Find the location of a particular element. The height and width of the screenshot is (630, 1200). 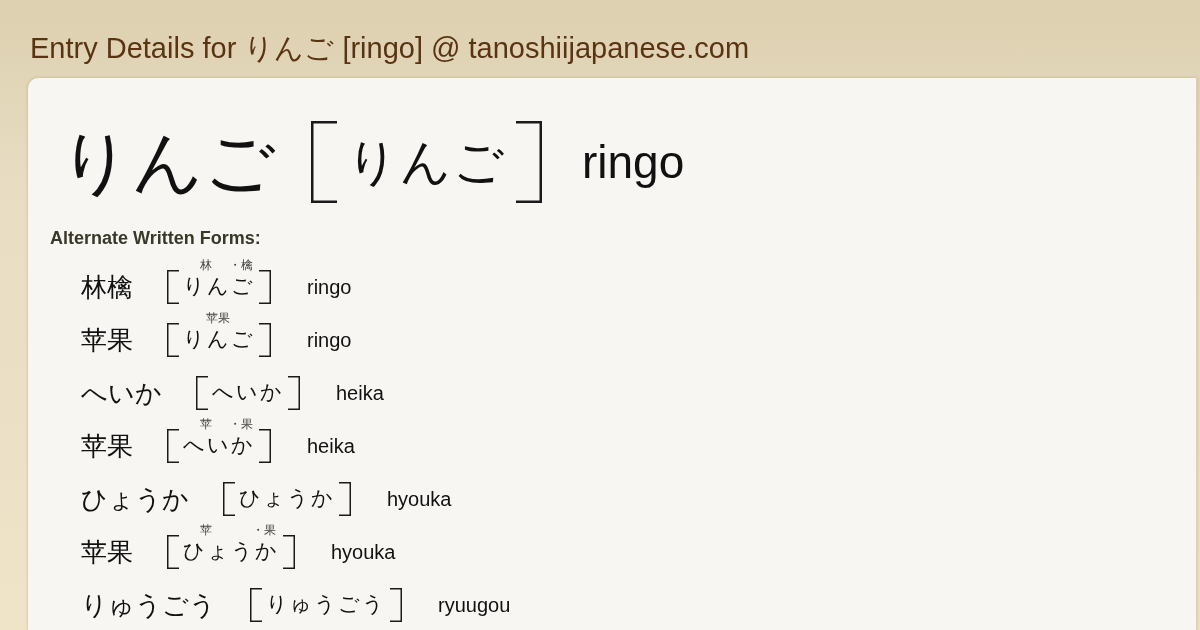

word-text: りゅうごう is located at coordinates (148, 604).